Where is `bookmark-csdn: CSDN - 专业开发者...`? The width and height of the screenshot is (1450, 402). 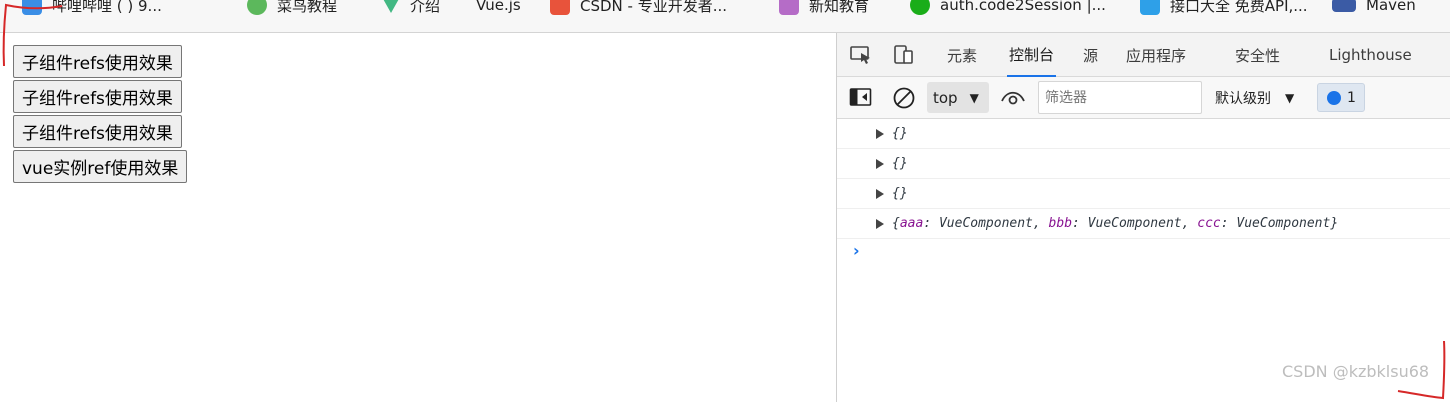 bookmark-csdn: CSDN - 专业开发者... is located at coordinates (638, 8).